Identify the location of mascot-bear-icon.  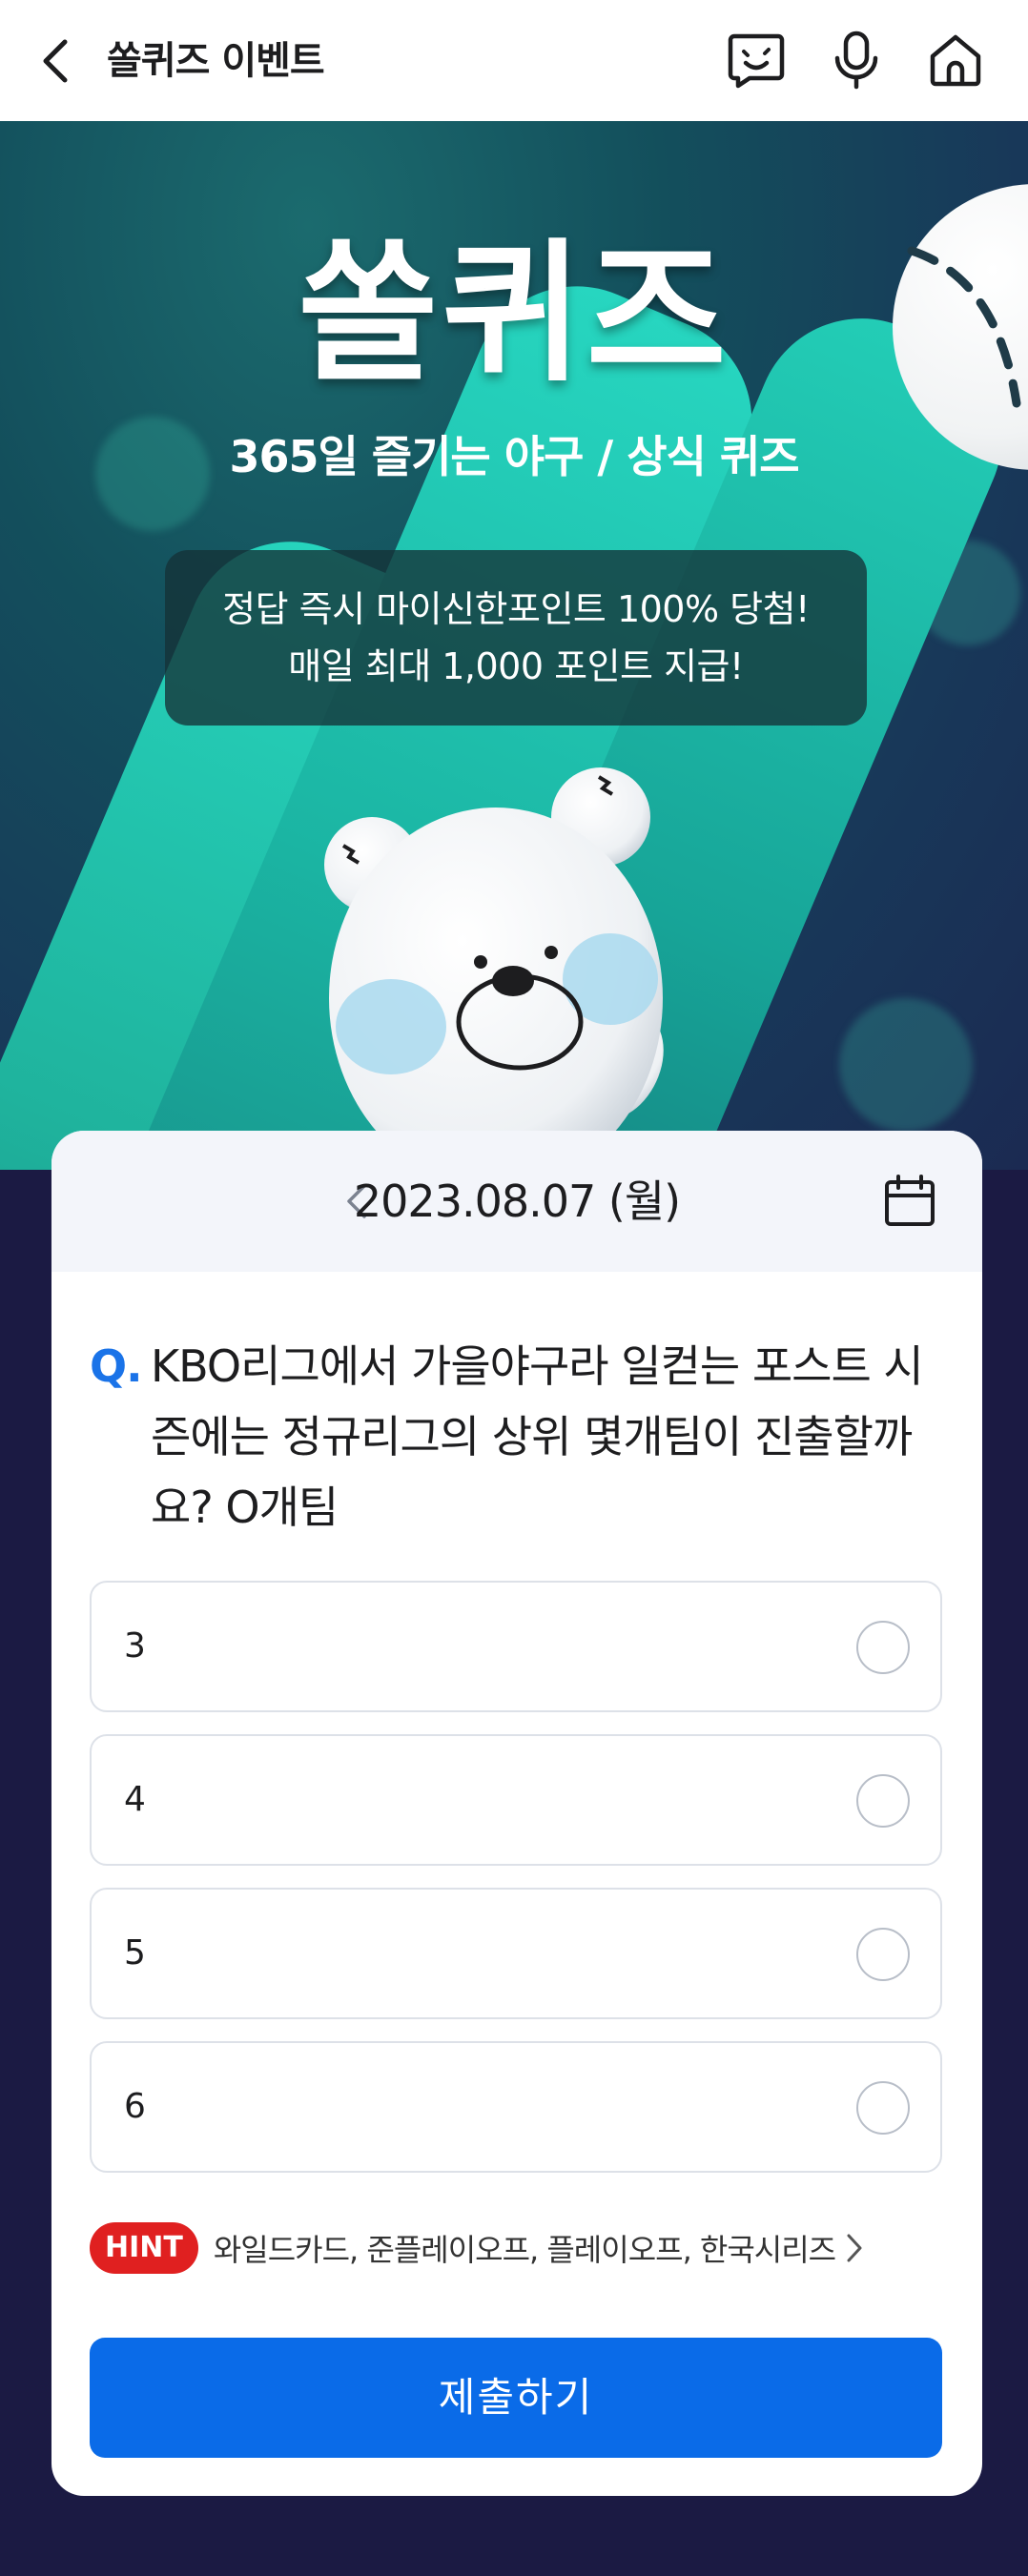
(494, 968).